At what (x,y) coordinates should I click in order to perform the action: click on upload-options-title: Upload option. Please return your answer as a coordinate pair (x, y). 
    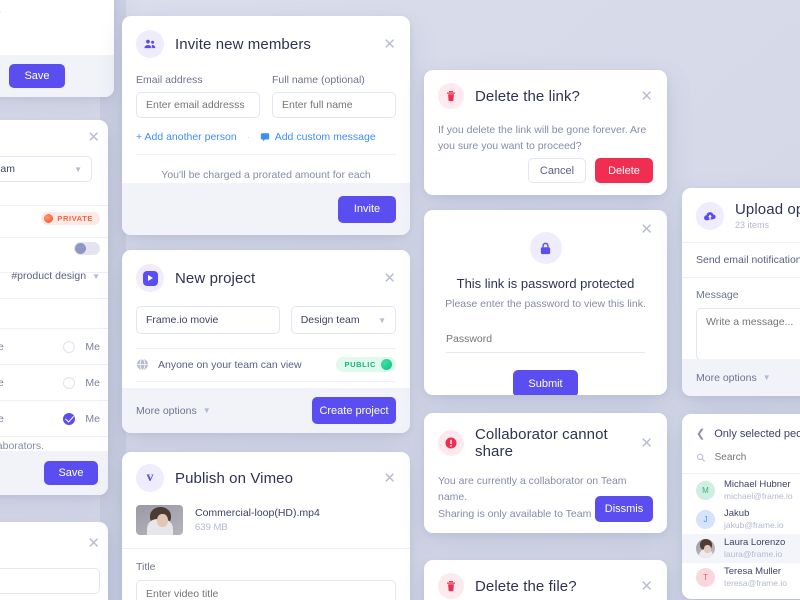
    Looking at the image, I should click on (767, 209).